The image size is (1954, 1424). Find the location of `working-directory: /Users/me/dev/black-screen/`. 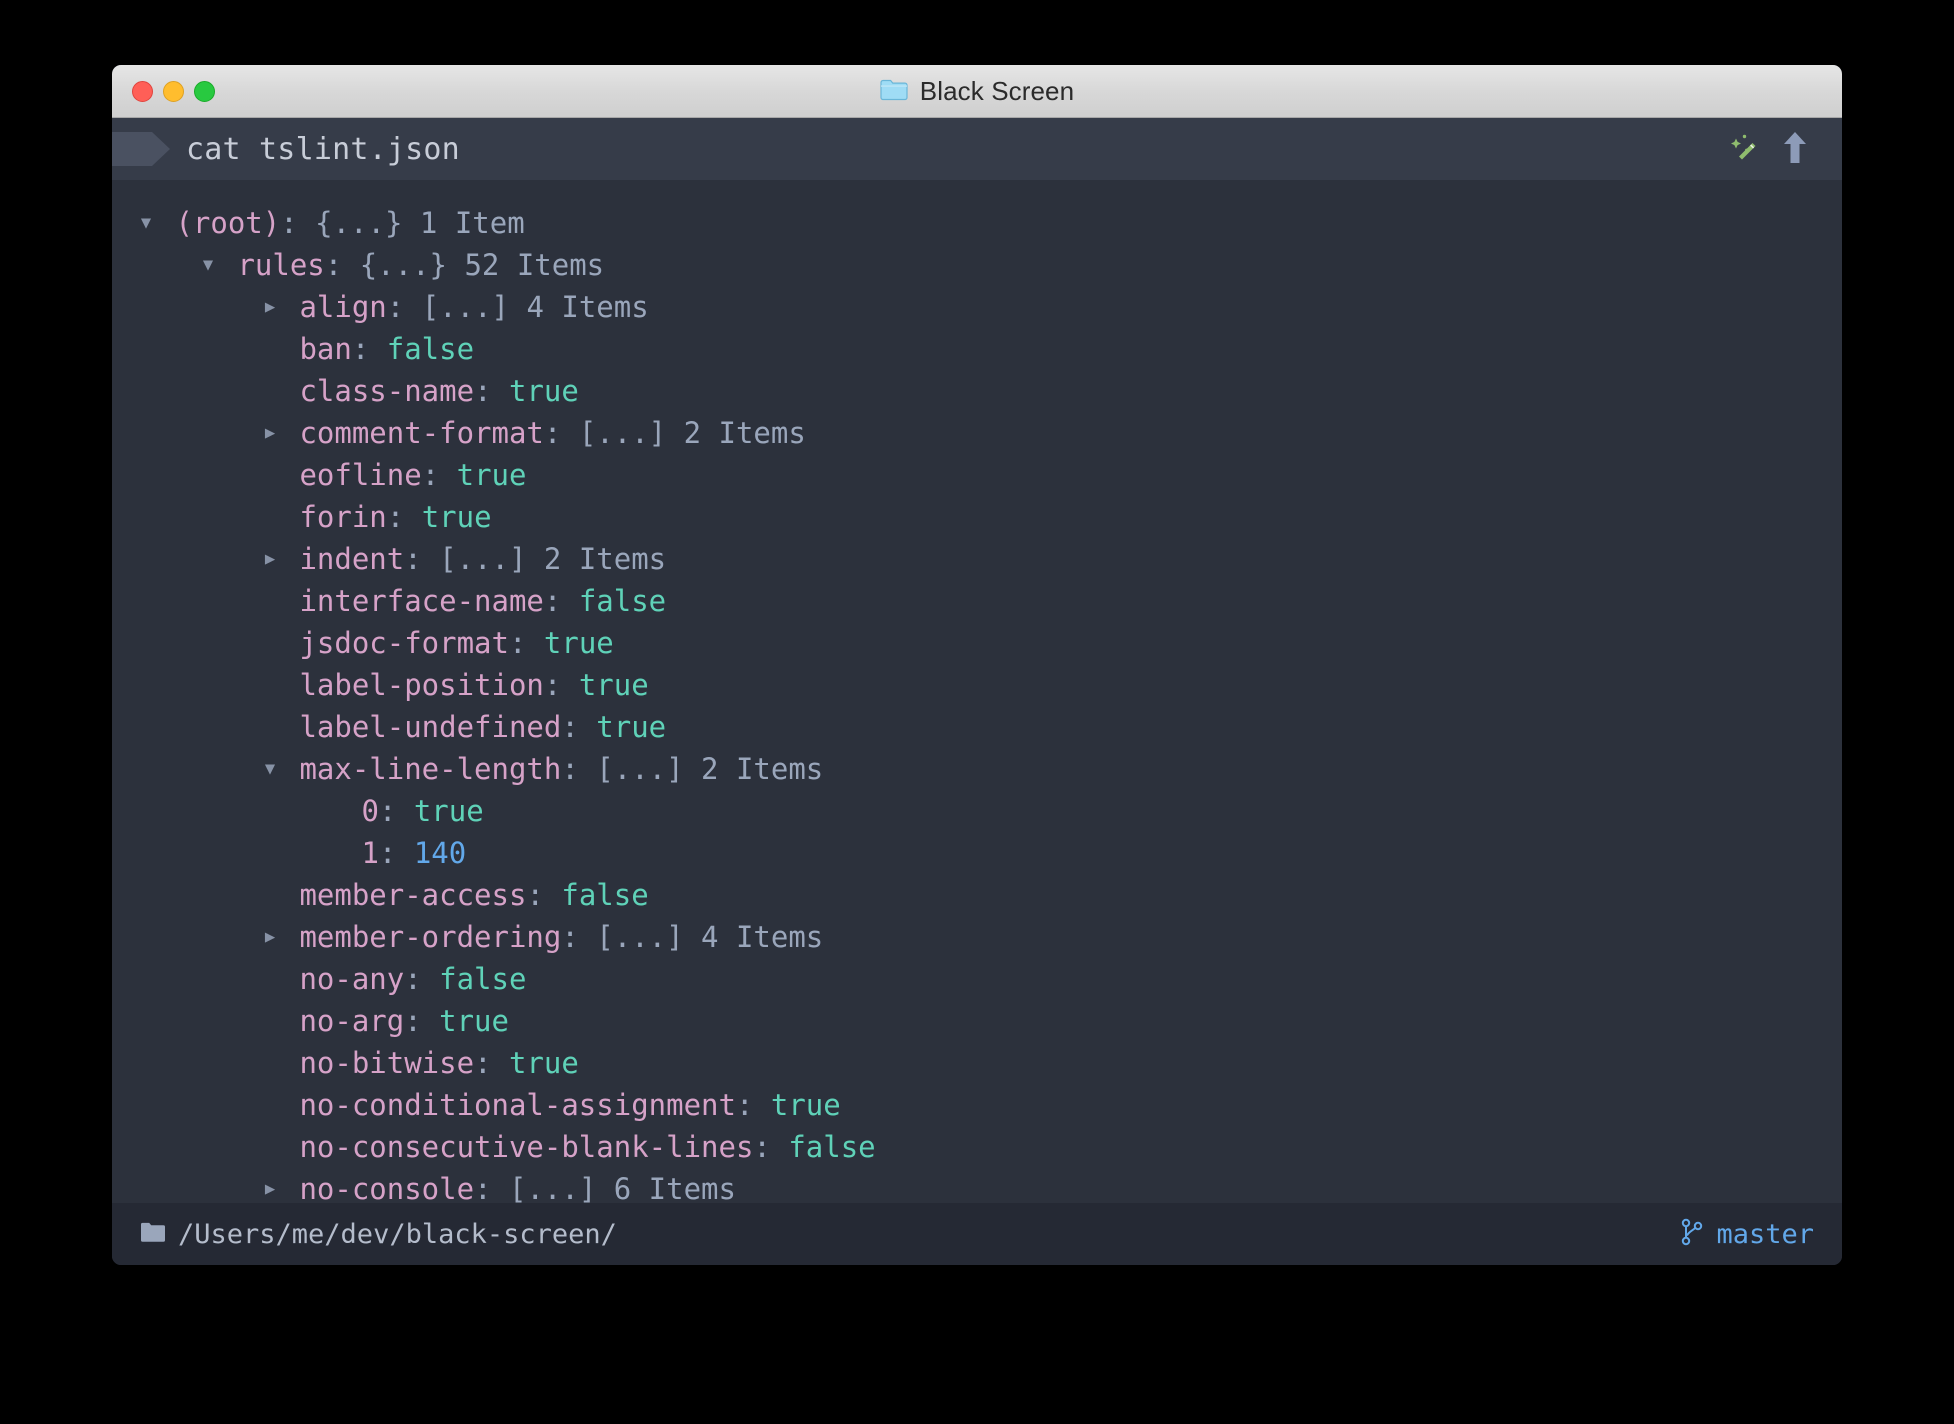

working-directory: /Users/me/dev/black-screen/ is located at coordinates (378, 1234).